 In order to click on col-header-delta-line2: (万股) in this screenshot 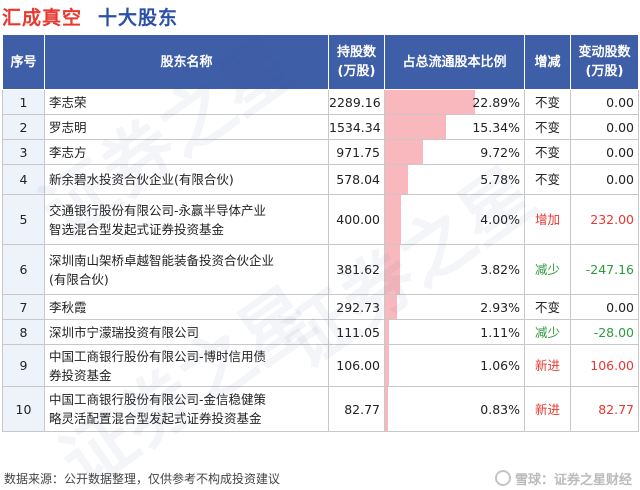, I will do `click(604, 71)`.